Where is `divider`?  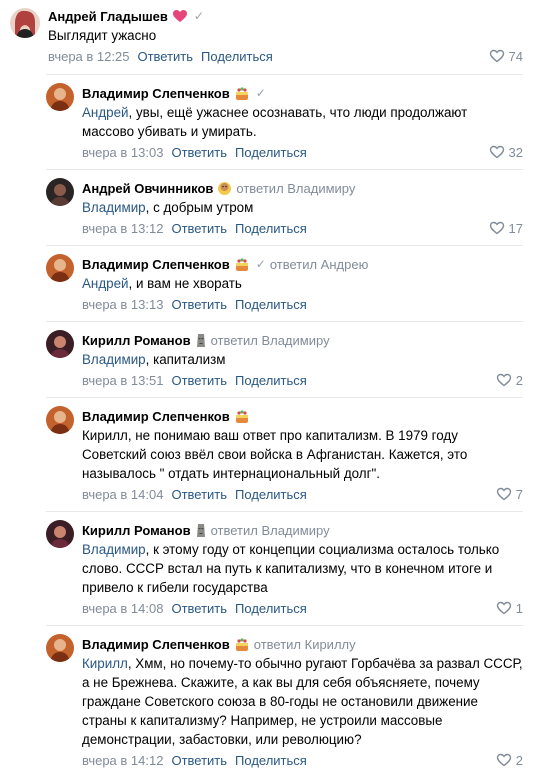
divider is located at coordinates (284, 74).